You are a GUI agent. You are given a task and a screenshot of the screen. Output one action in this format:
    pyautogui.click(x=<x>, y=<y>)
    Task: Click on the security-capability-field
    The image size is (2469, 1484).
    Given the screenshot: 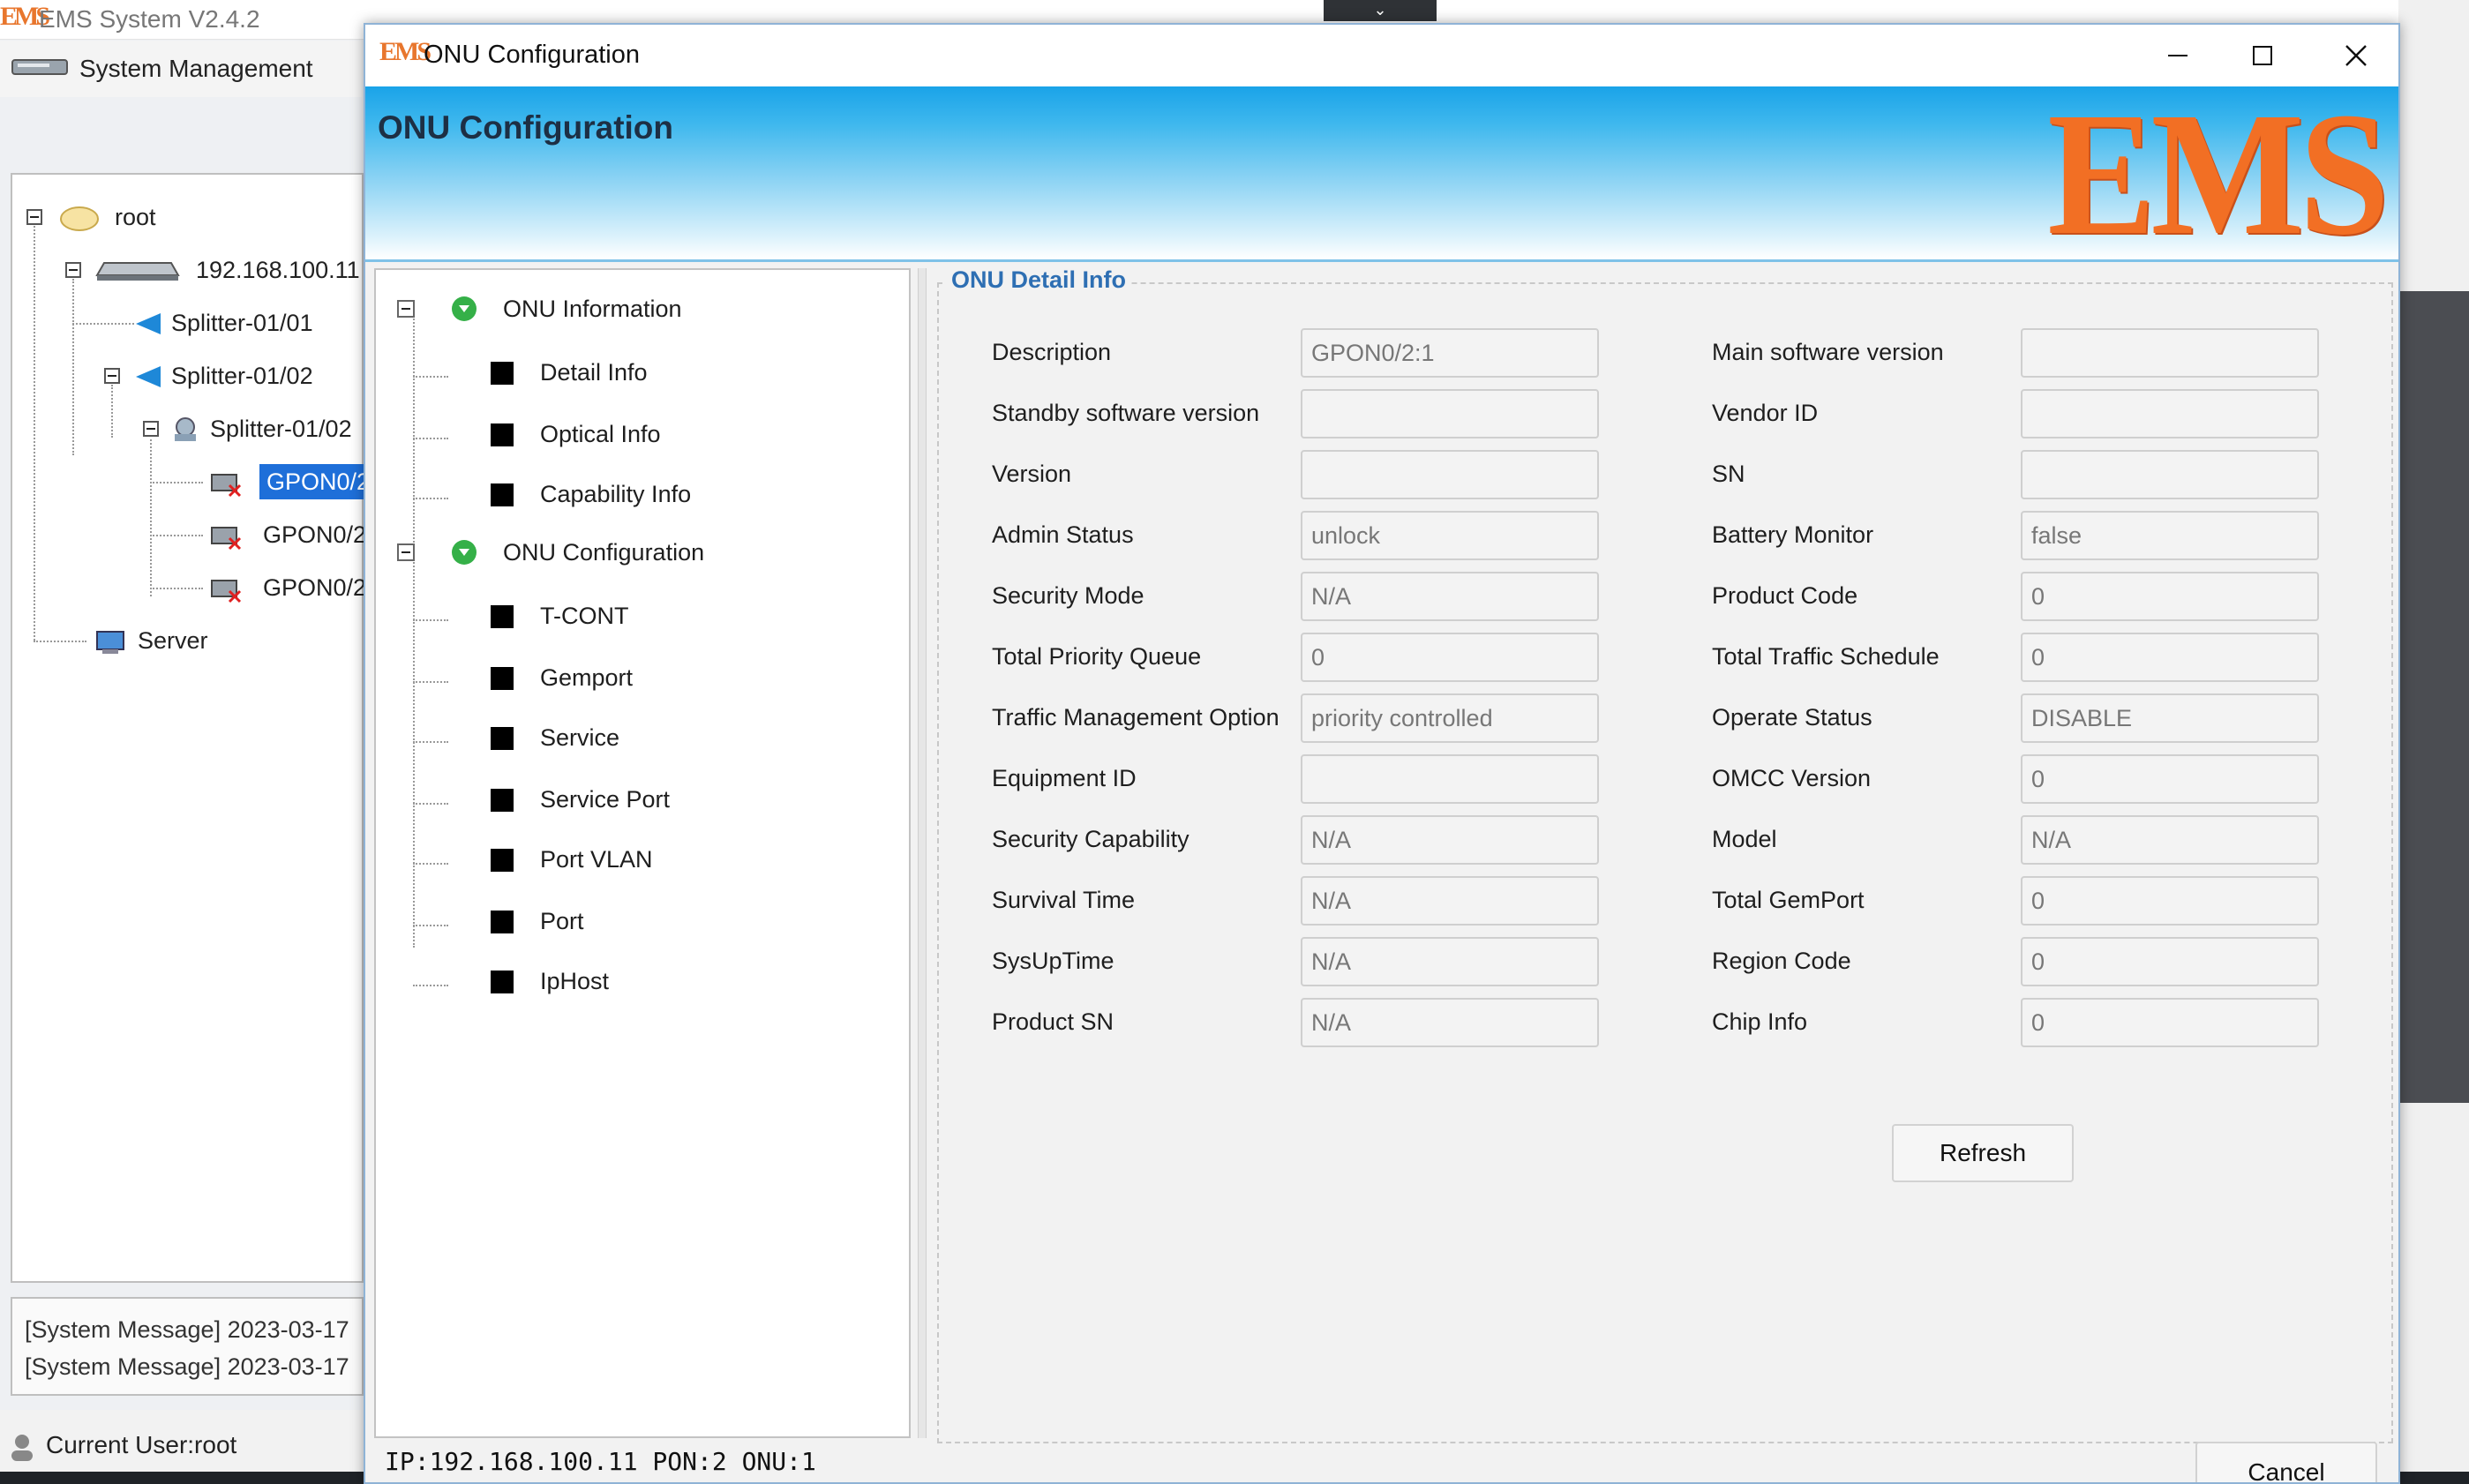 What is the action you would take?
    pyautogui.click(x=1450, y=840)
    